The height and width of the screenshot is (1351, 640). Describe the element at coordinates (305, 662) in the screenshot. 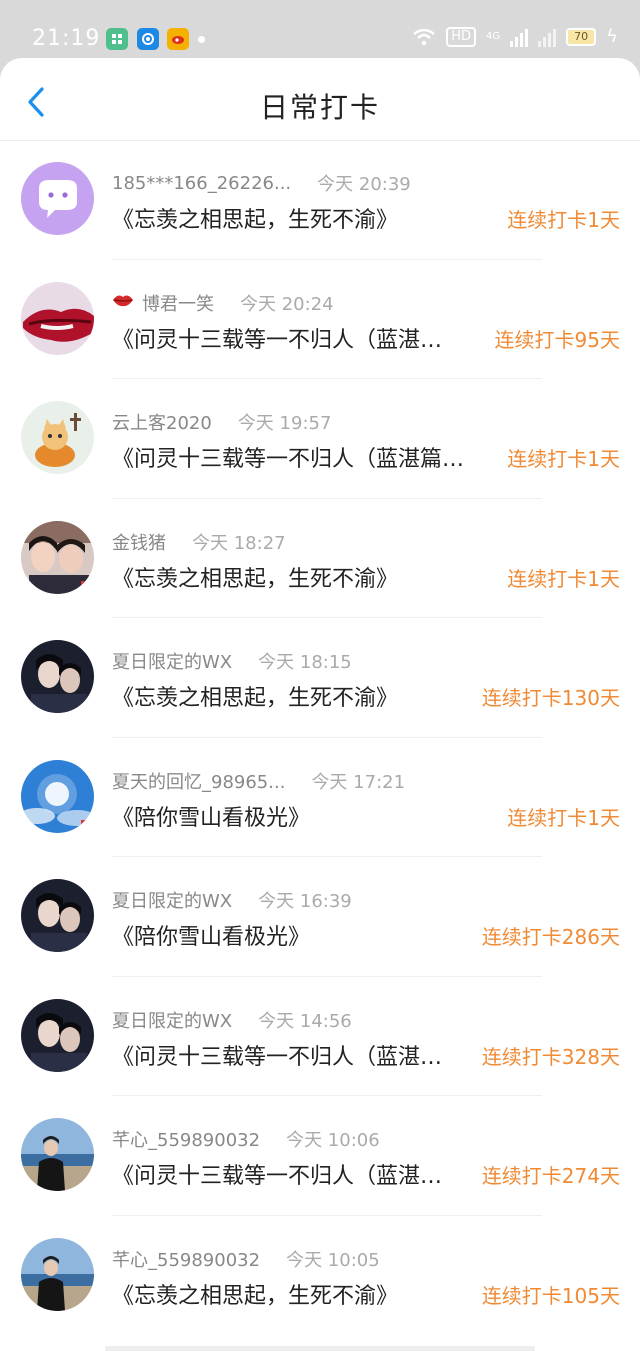

I see `checkin-time: 今天 18:15` at that location.